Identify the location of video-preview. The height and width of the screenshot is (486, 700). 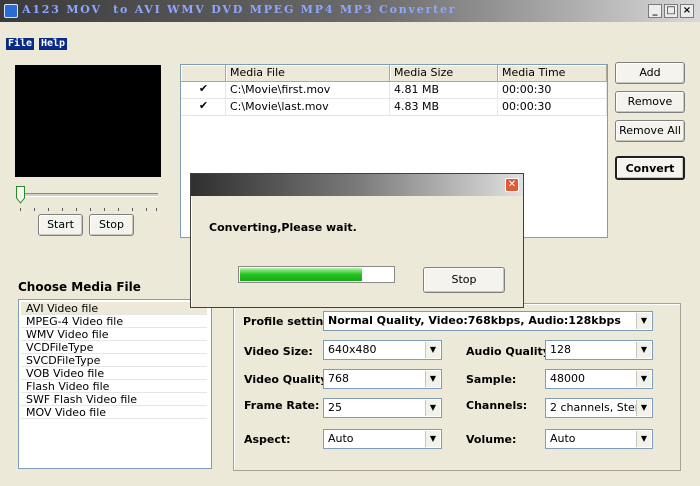
(88, 121).